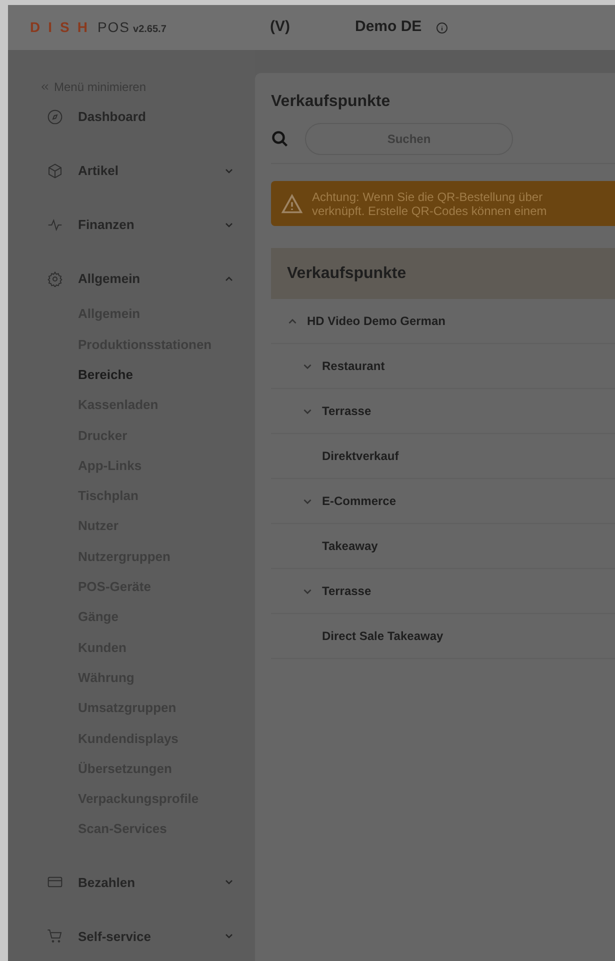 This screenshot has width=615, height=961. Describe the element at coordinates (55, 936) in the screenshot. I see `cart-icon` at that location.